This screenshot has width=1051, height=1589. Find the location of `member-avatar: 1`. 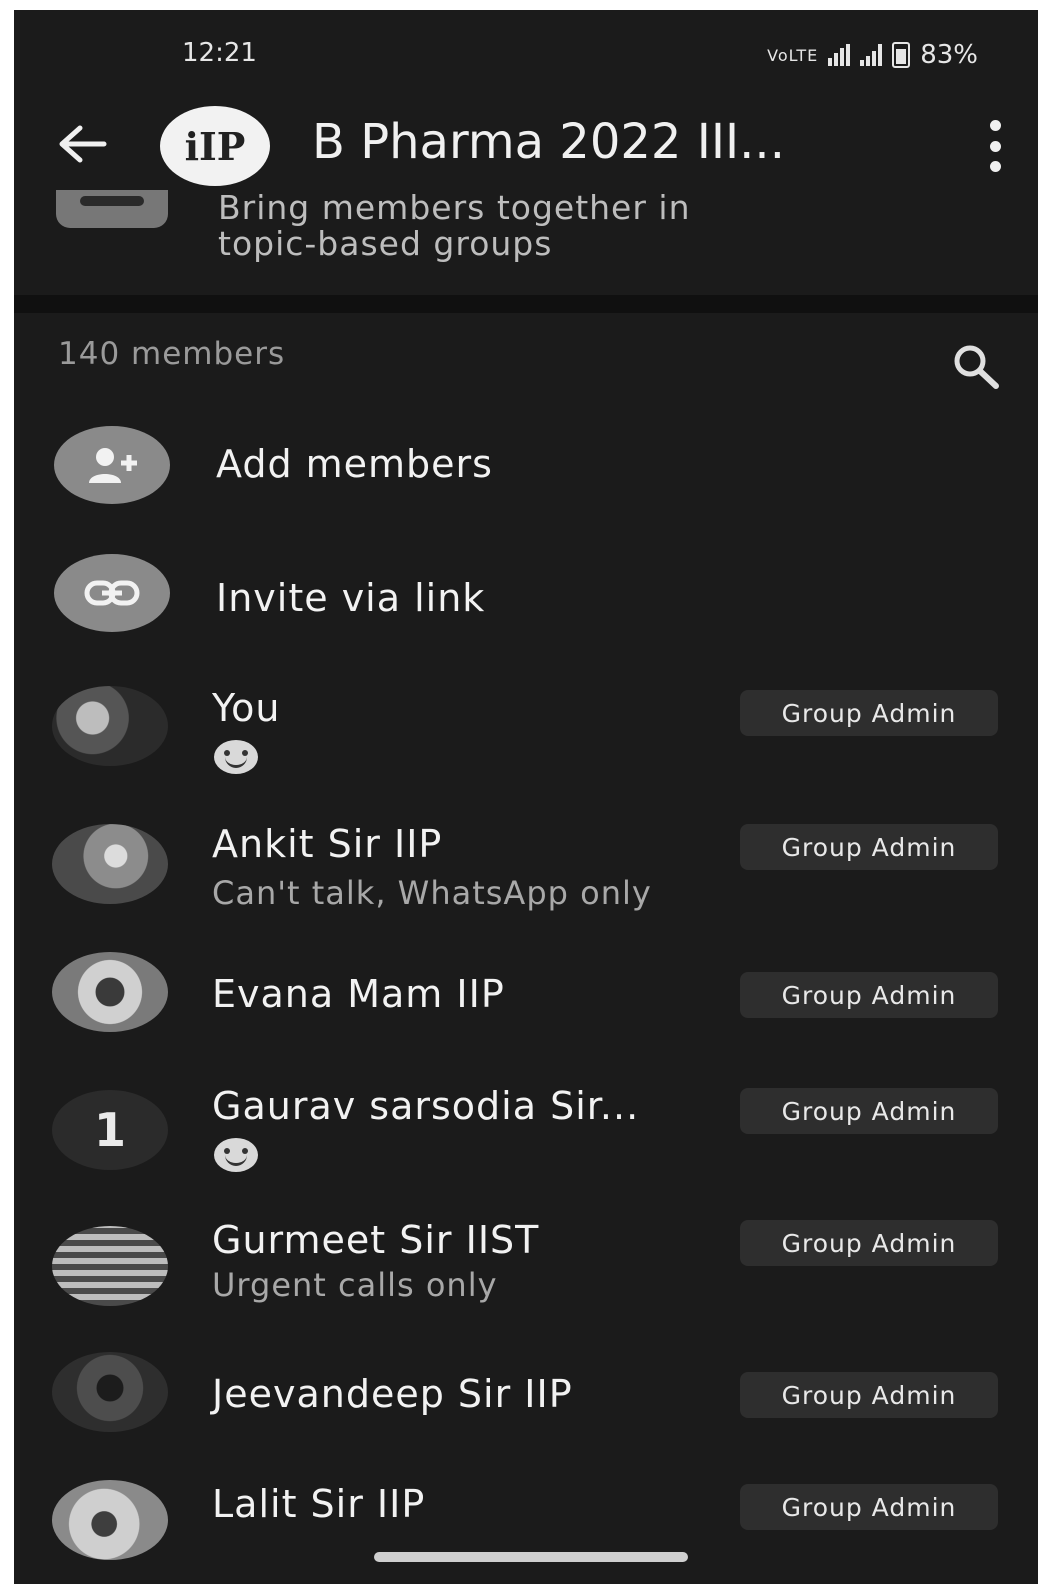

member-avatar: 1 is located at coordinates (110, 1130).